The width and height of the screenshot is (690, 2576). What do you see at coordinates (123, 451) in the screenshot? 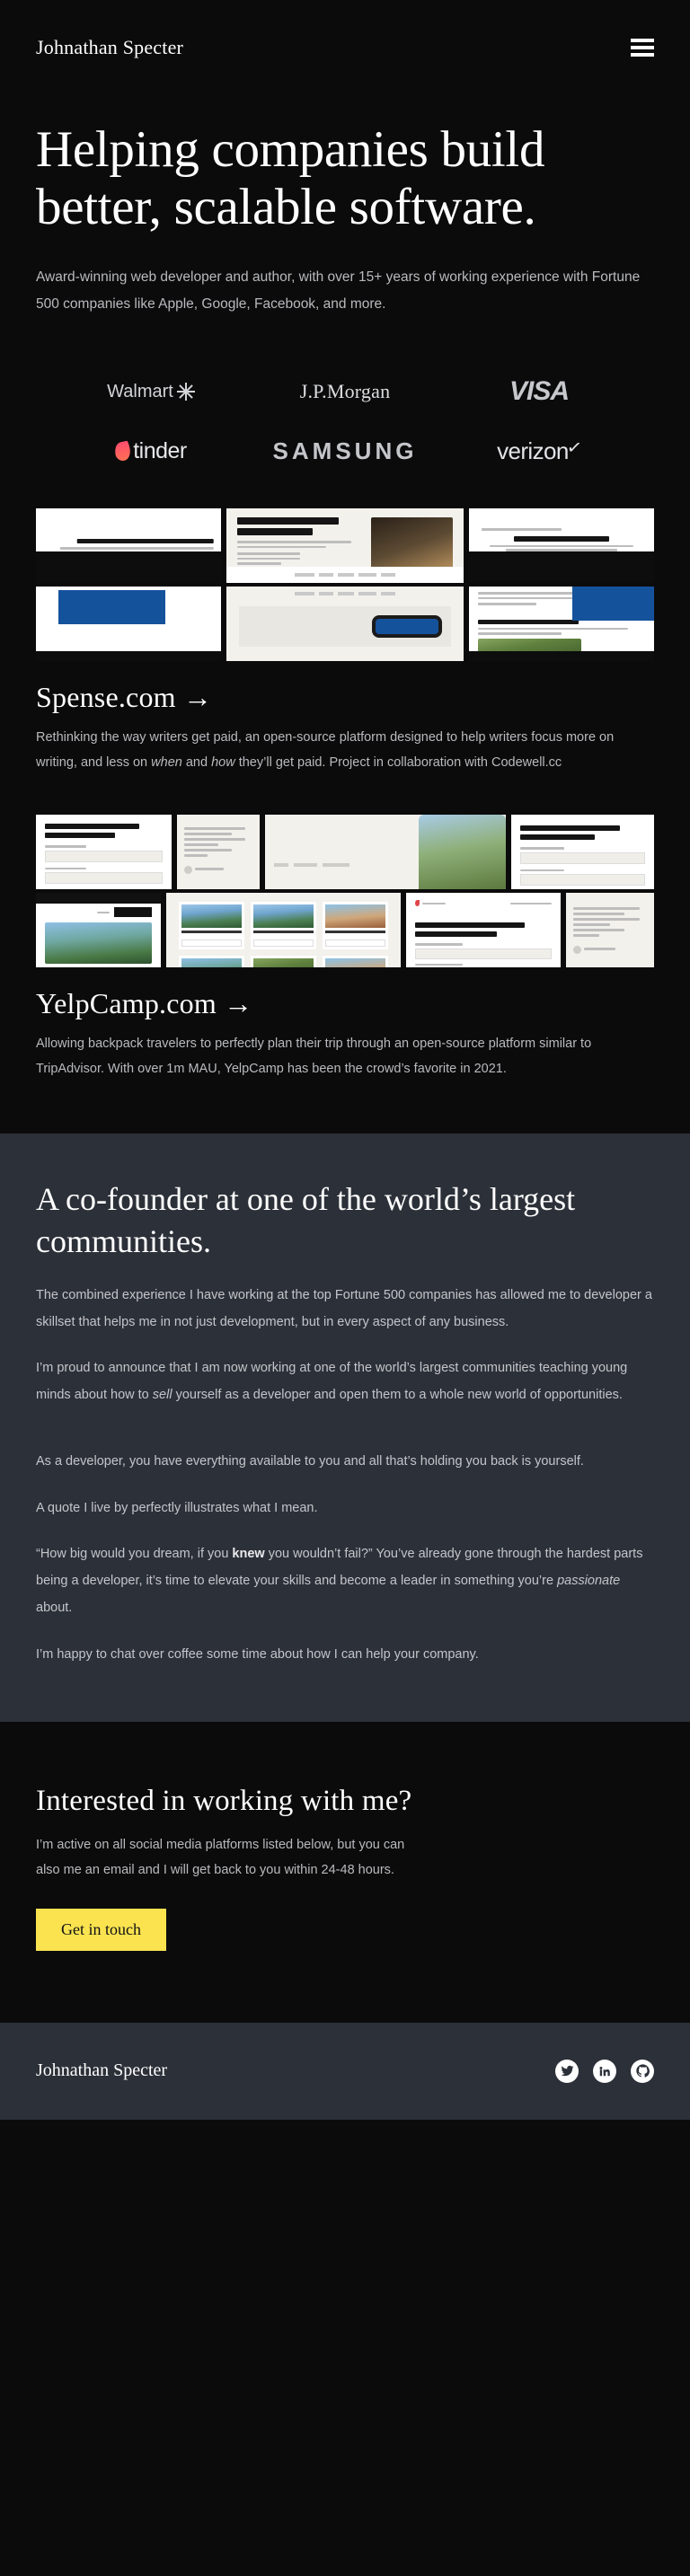
I see `tinder-flame-icon` at bounding box center [123, 451].